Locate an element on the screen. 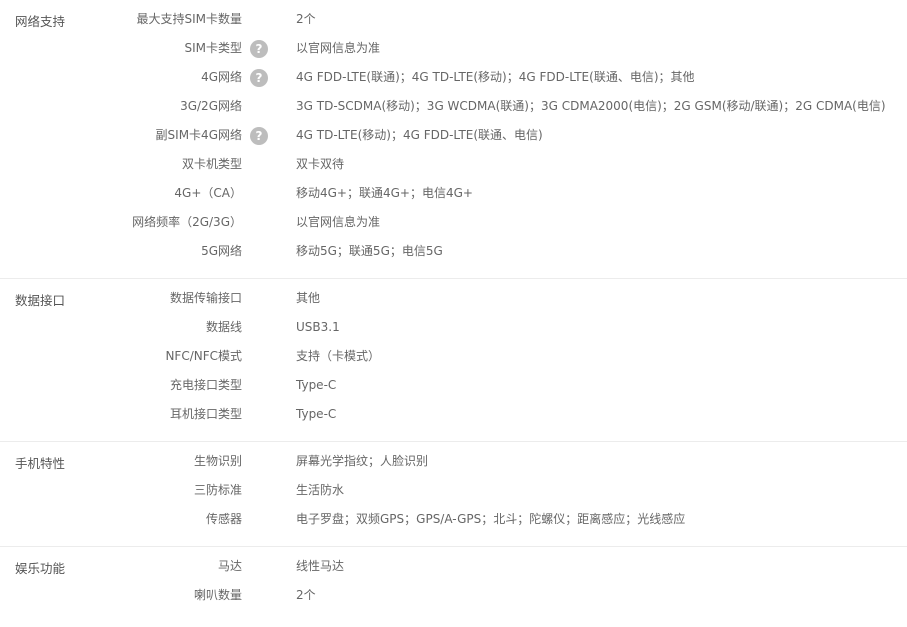 The image size is (907, 627). spec-label: 双卡机类型 is located at coordinates (211, 164).